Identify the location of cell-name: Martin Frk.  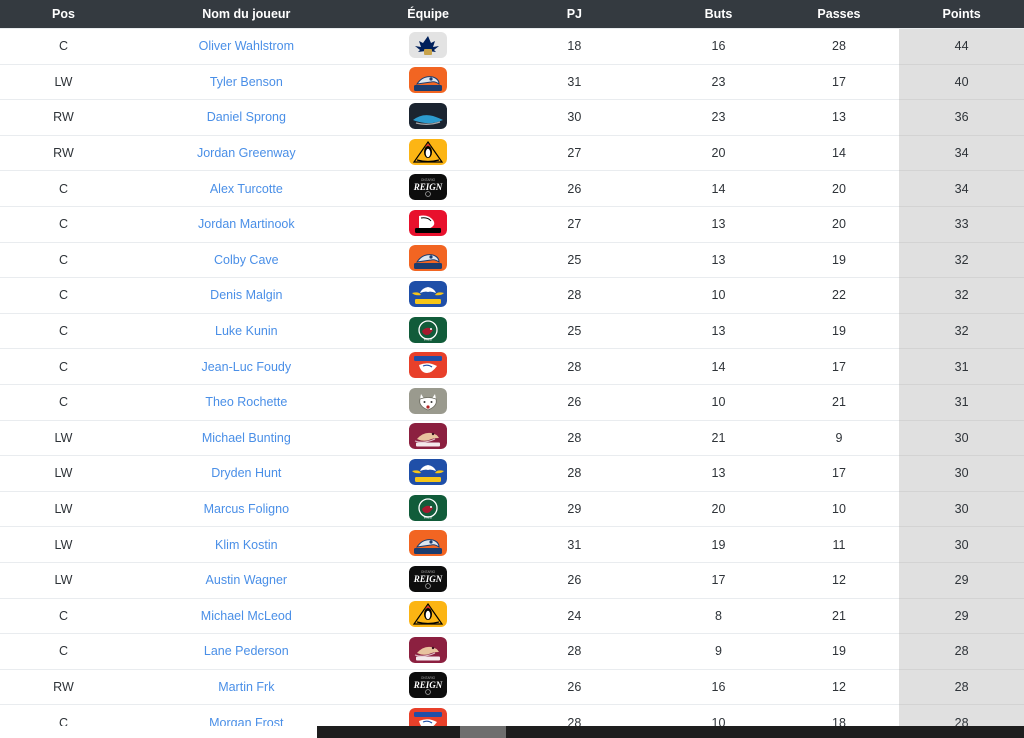
(246, 687).